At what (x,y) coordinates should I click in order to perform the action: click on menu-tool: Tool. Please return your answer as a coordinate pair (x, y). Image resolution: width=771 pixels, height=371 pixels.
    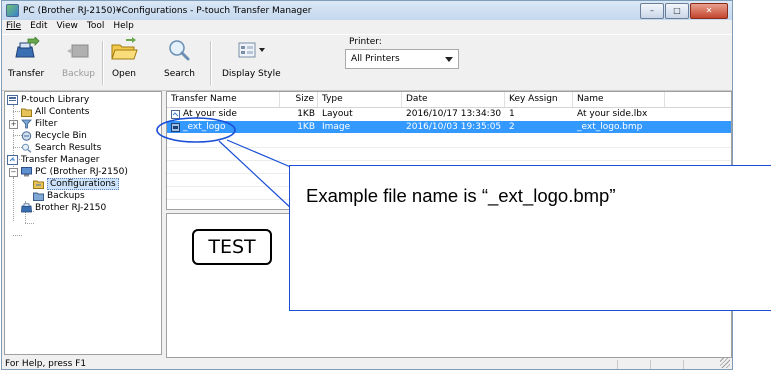
    Looking at the image, I should click on (95, 26).